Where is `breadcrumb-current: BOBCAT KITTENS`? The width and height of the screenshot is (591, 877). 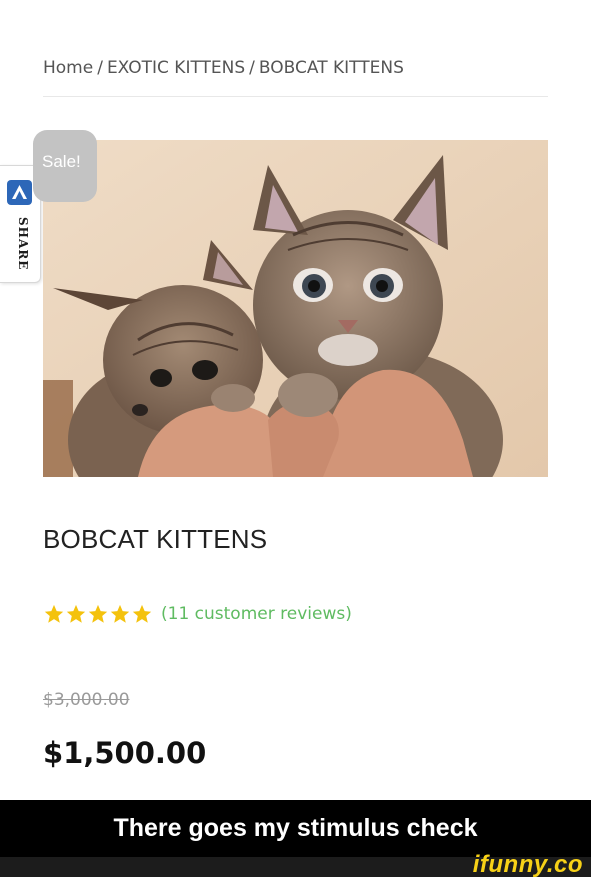 breadcrumb-current: BOBCAT KITTENS is located at coordinates (331, 68).